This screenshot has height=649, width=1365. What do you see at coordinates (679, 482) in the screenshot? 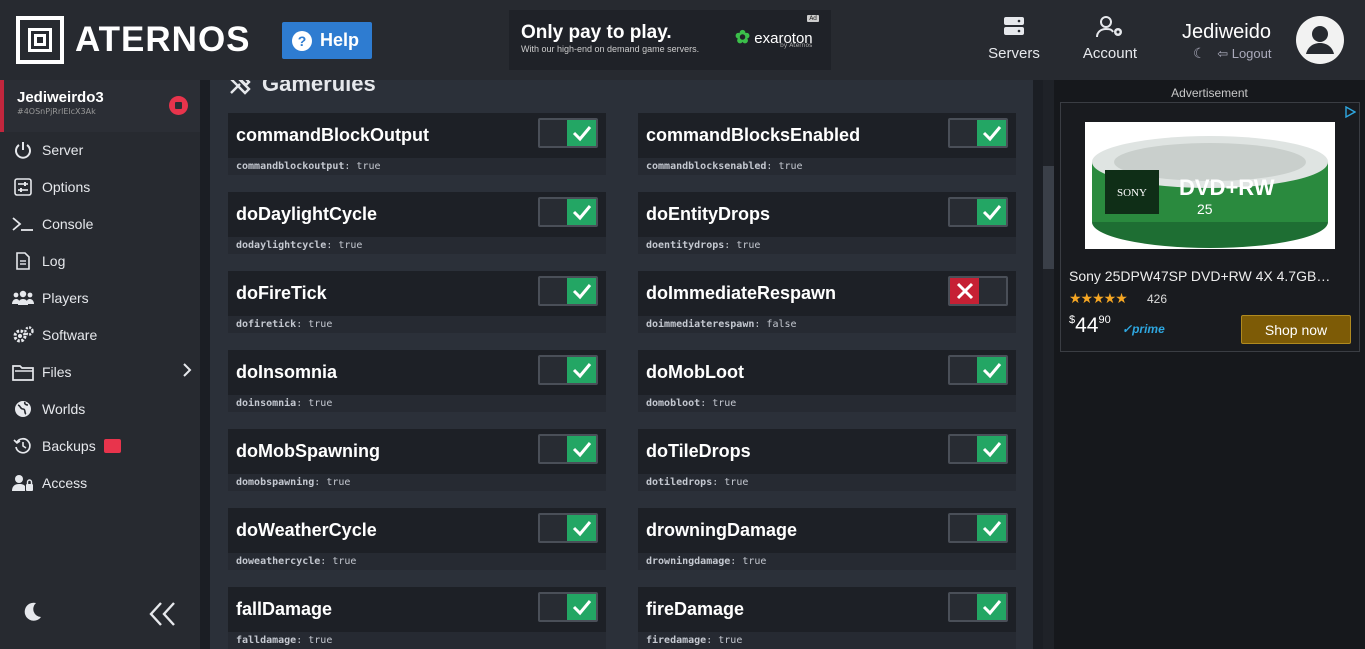
I see `gamerule-key: dotiledrops` at bounding box center [679, 482].